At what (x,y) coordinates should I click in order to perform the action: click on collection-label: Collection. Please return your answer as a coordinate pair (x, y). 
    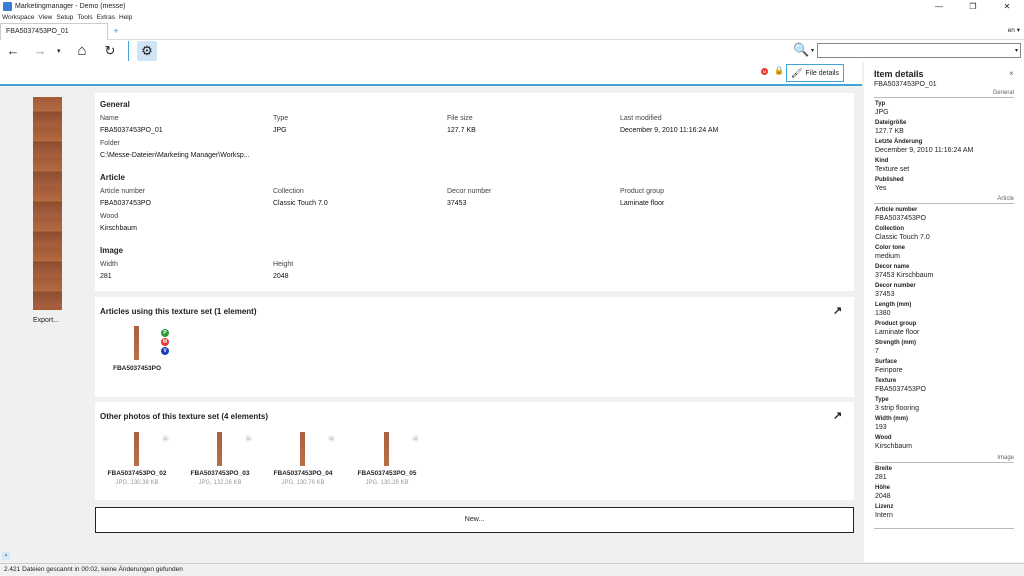
    Looking at the image, I should click on (288, 191).